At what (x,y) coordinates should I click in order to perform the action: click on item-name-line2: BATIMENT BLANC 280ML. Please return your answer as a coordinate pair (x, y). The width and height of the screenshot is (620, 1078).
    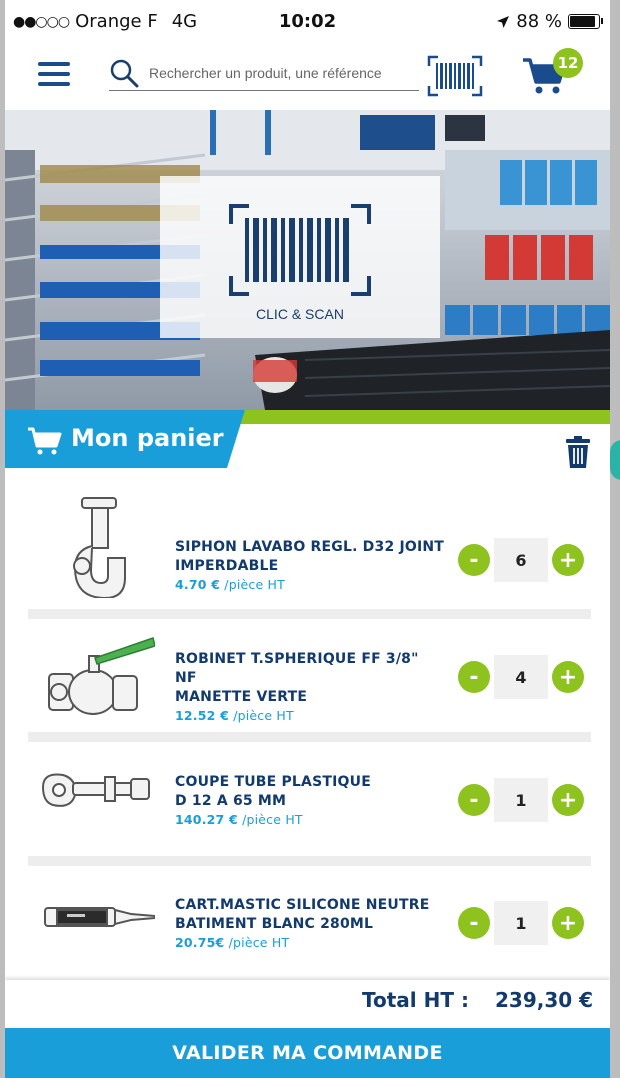
    Looking at the image, I should click on (274, 924).